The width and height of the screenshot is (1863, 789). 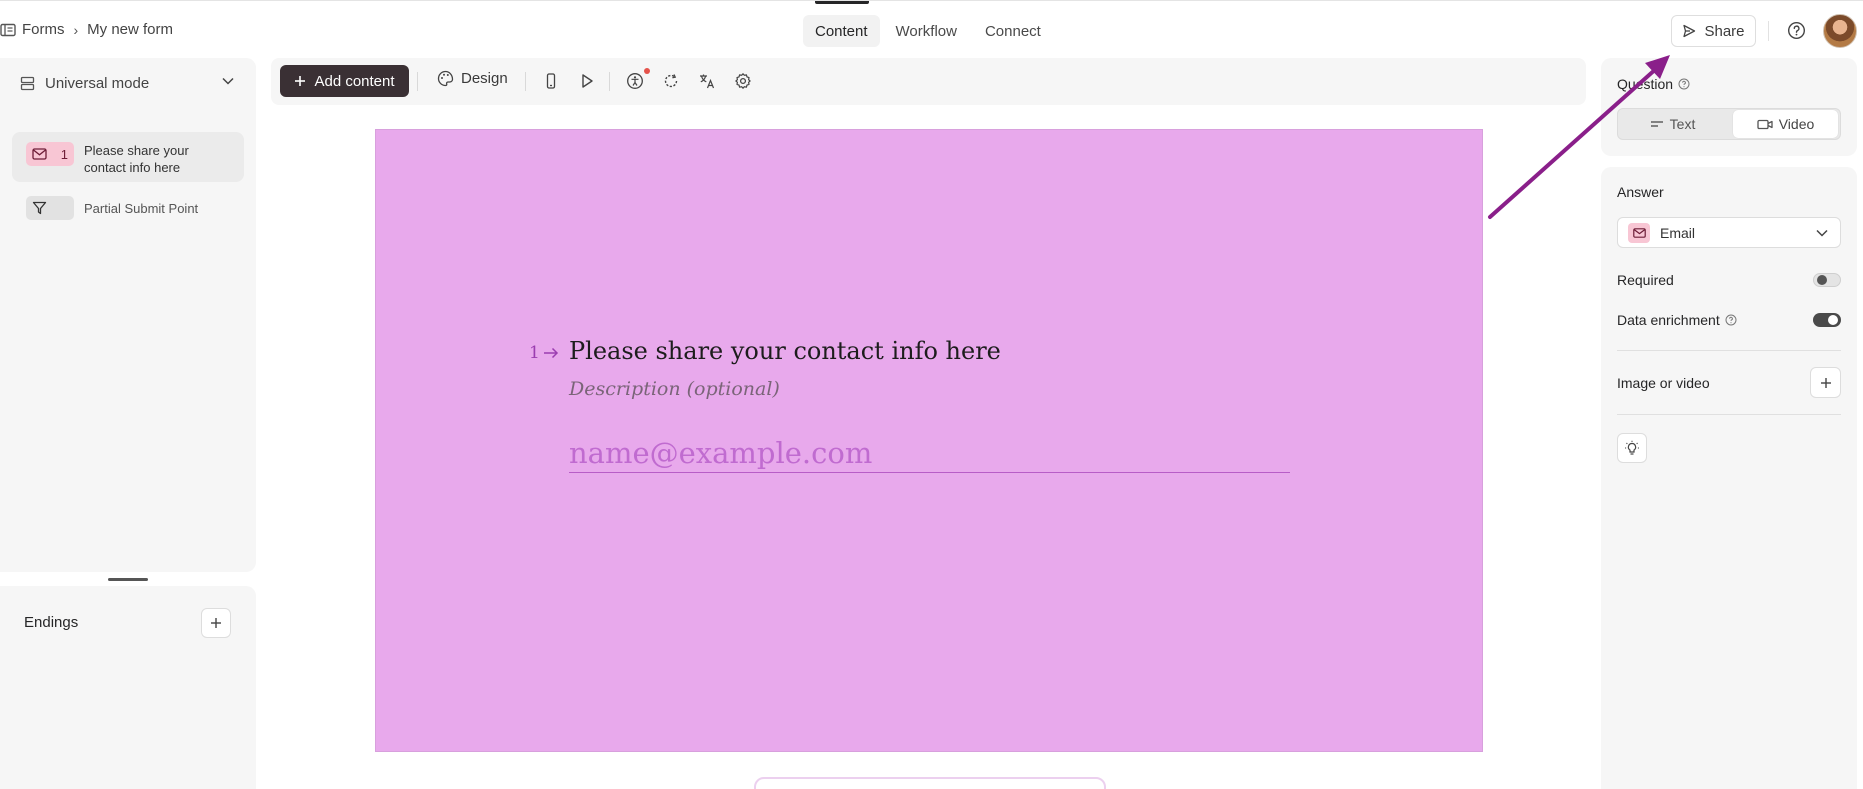 I want to click on forms-icon, so click(x=8, y=30).